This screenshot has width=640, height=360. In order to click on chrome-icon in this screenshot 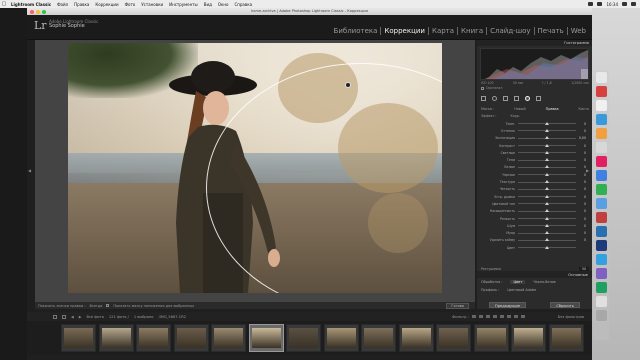, I will do `click(601, 147)`.